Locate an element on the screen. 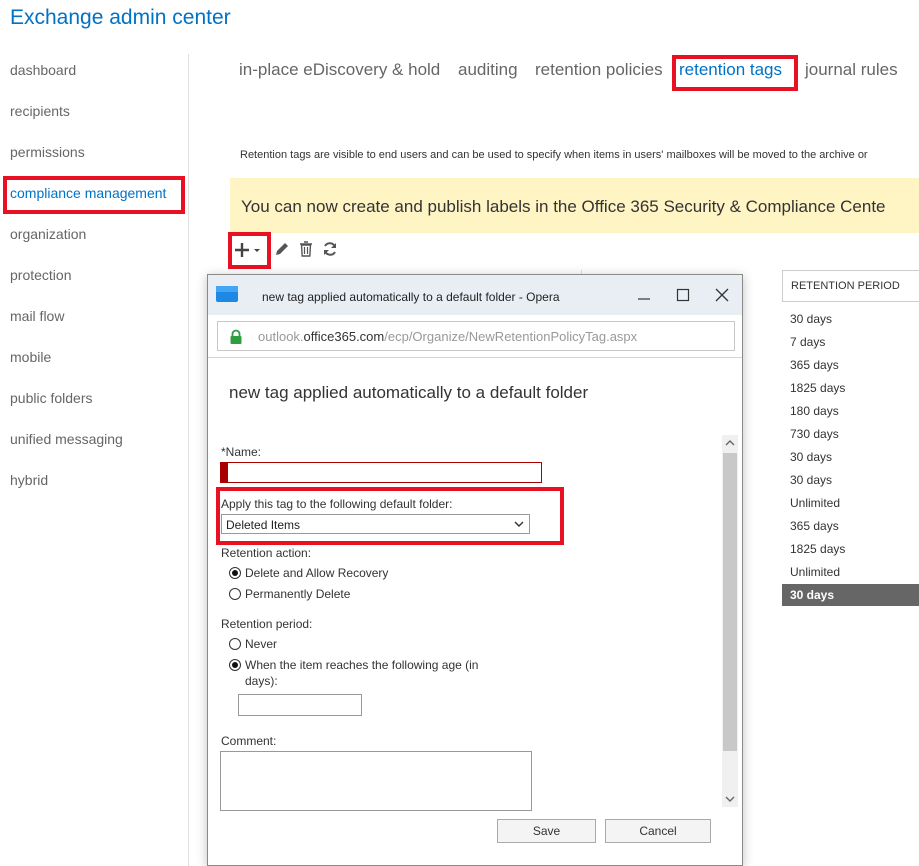 The image size is (919, 866). sidebar-item-unified-messaging: unified messaging is located at coordinates (66, 439).